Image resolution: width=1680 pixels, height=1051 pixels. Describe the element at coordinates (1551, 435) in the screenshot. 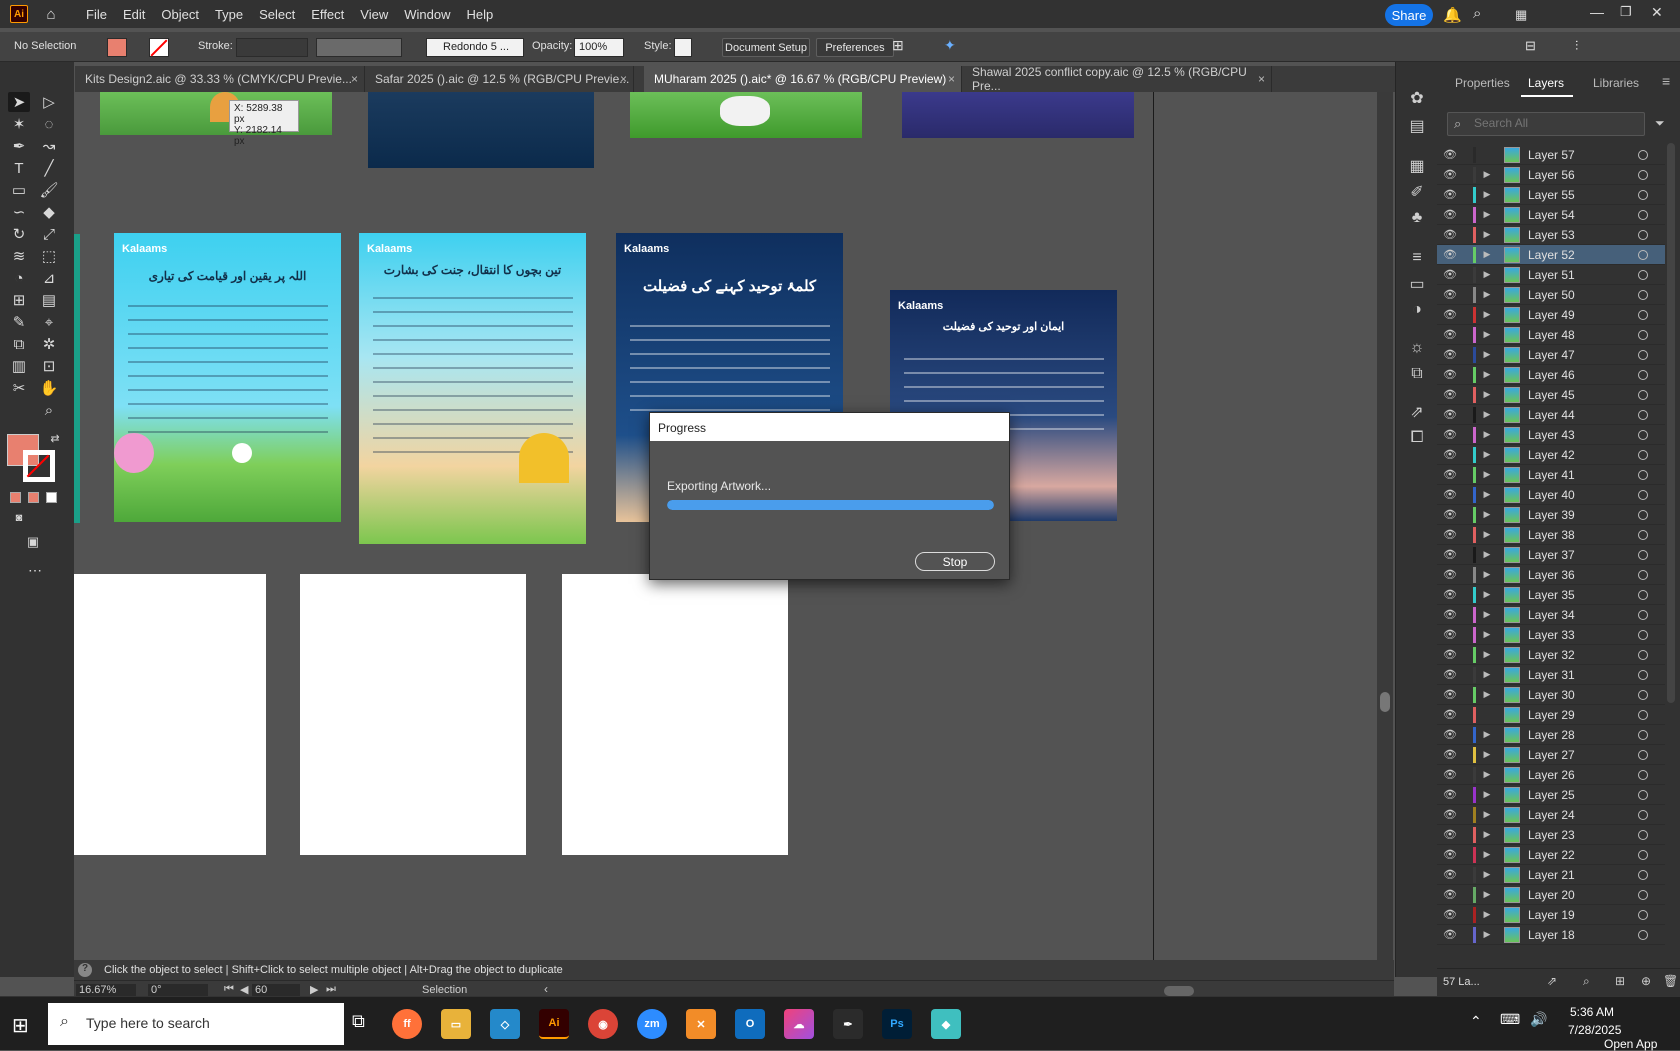

I see `layer-row: 👁 ▶ Layer 43` at that location.